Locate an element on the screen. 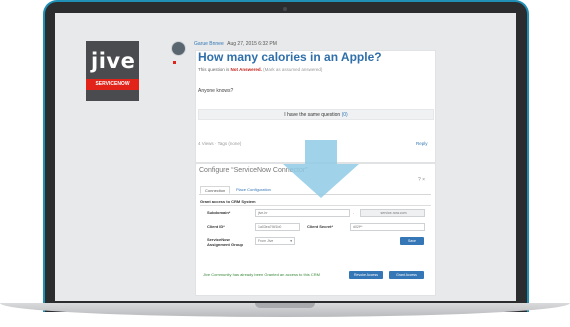 The width and height of the screenshot is (570, 327). client-id-input: 1a03ea7f4f1b0 is located at coordinates (277, 227).